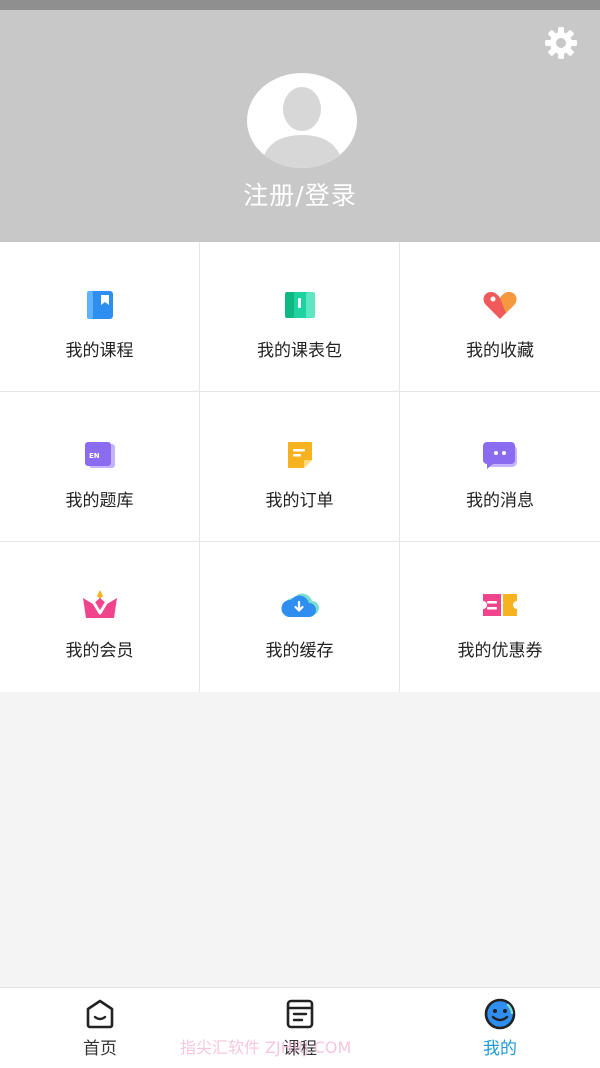  Describe the element at coordinates (300, 1014) in the screenshot. I see `course-list-icon` at that location.